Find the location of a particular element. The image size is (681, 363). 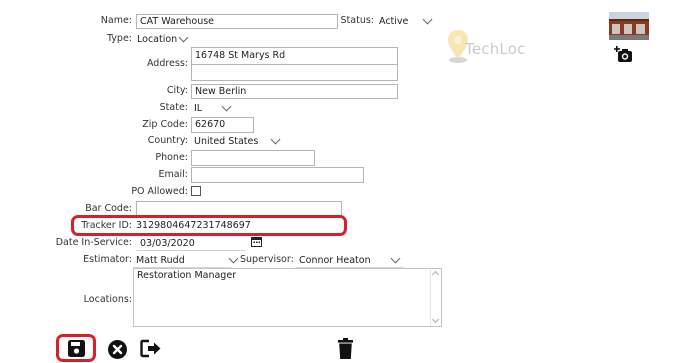

zip-field: 62670 is located at coordinates (222, 125).